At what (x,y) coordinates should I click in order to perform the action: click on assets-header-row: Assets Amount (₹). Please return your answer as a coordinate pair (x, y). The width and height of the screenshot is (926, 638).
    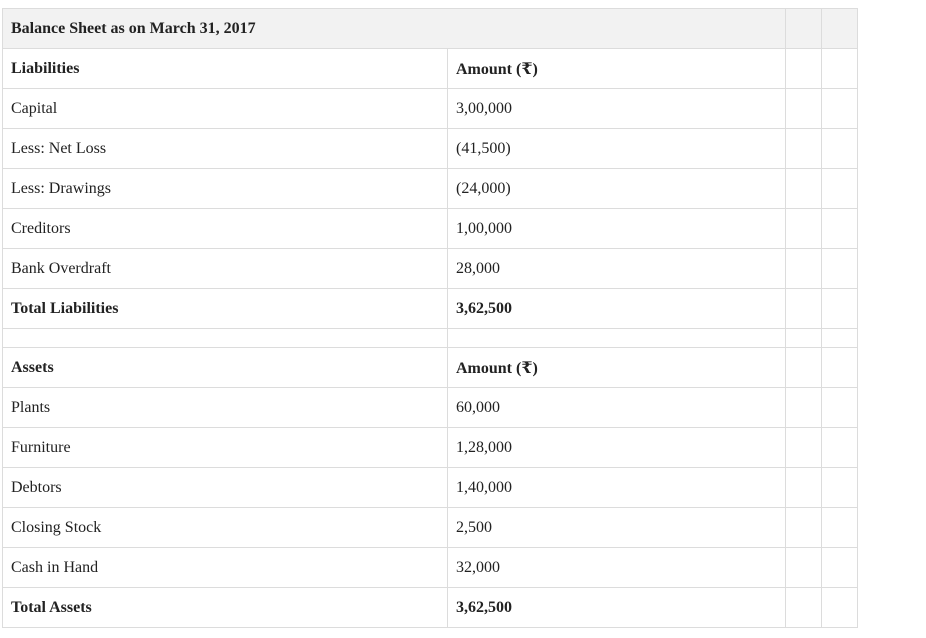
    Looking at the image, I should click on (430, 367).